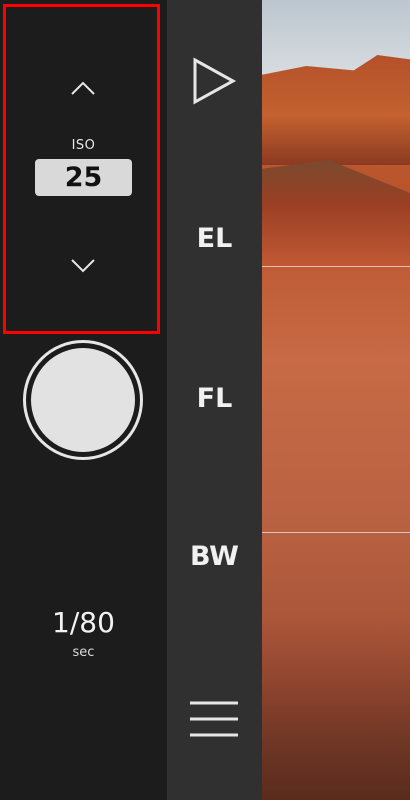  I want to click on viewfinder-cliff, so click(336, 110).